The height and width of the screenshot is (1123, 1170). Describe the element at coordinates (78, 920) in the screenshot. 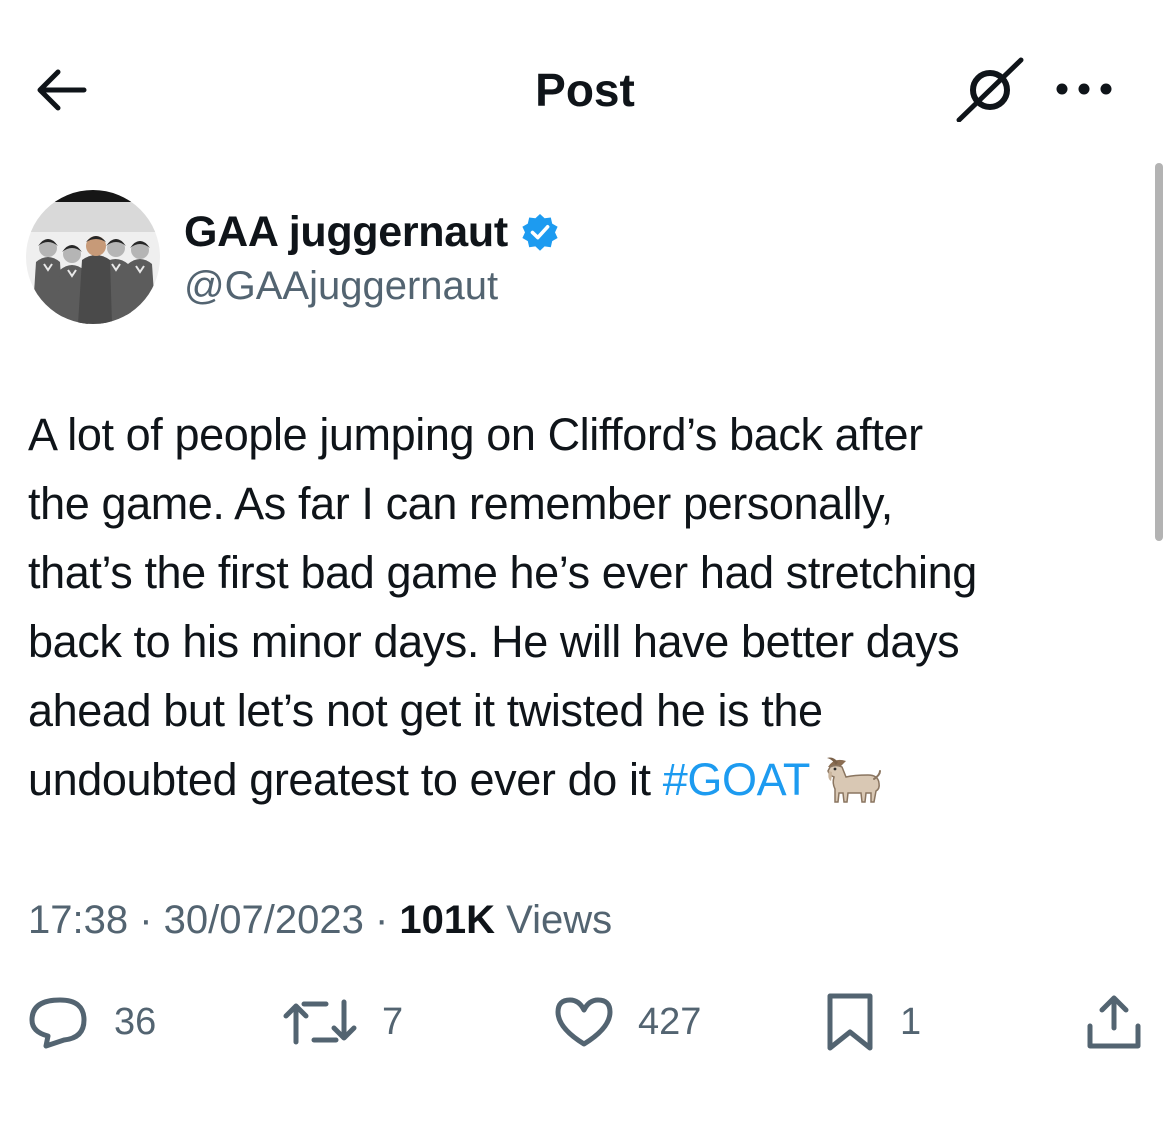

I see `post-time: 17:38` at that location.